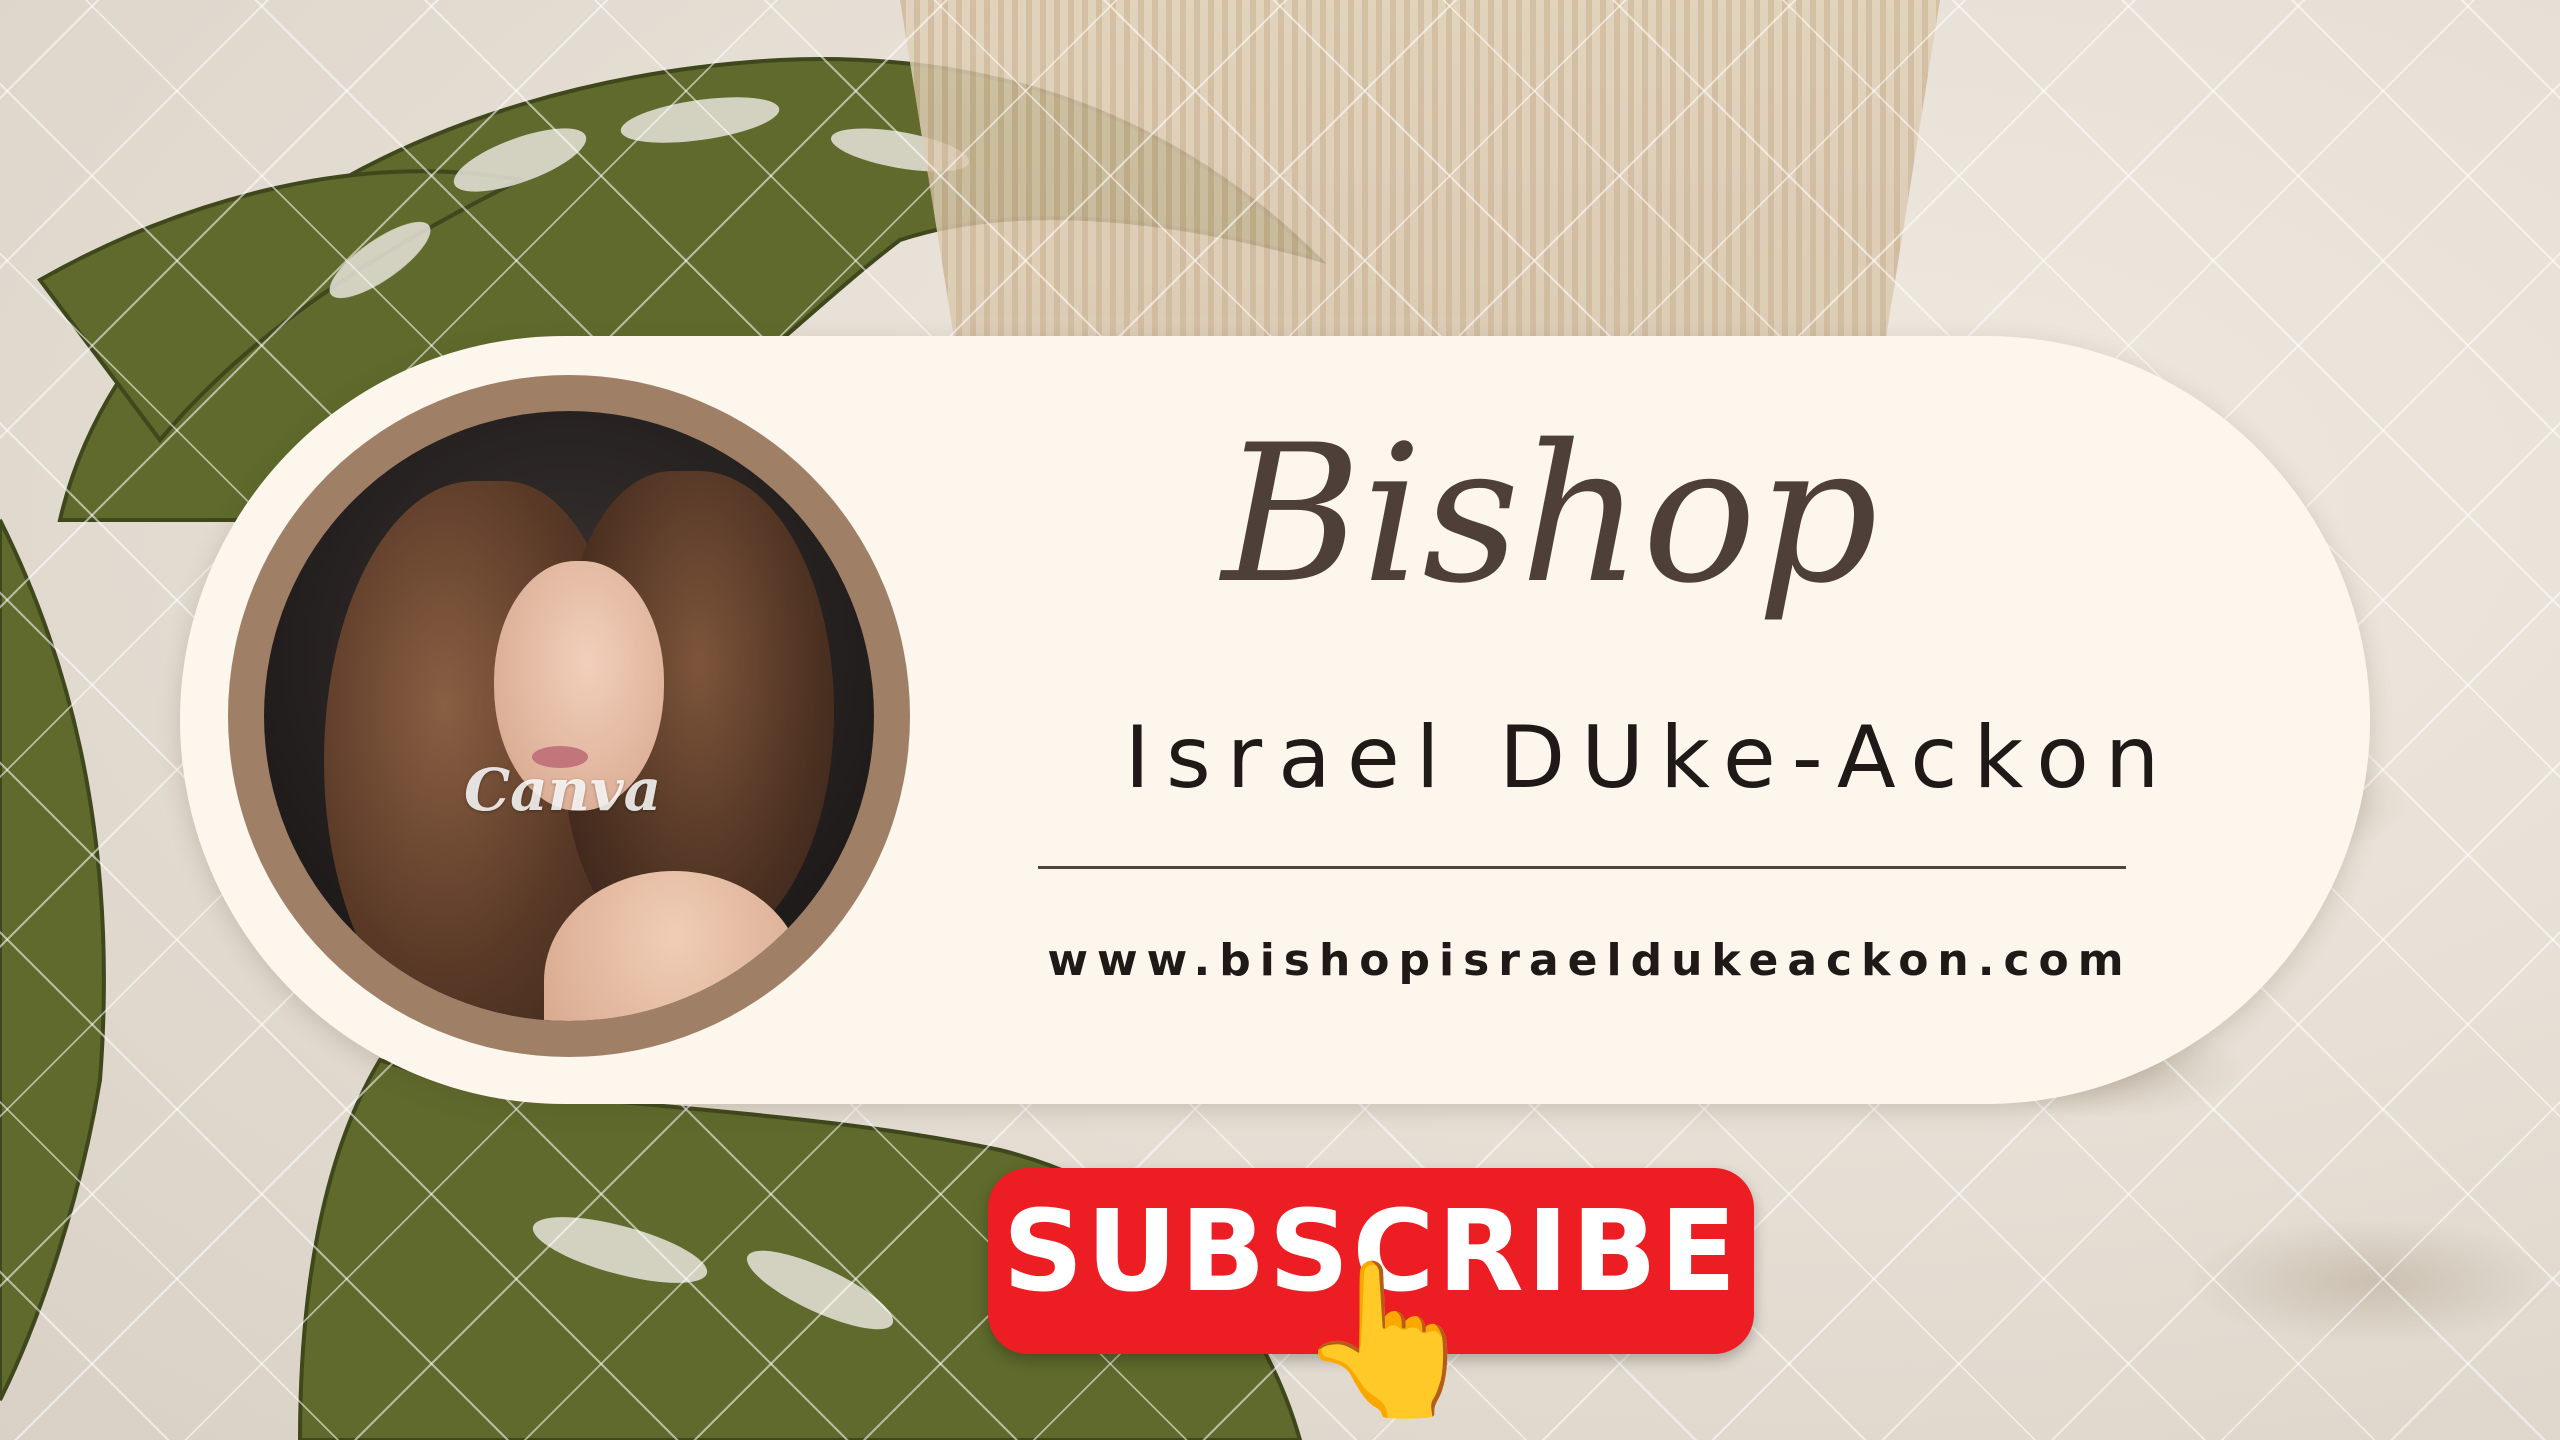 The image size is (2560, 1440). I want to click on leaf-left, so click(53, 960).